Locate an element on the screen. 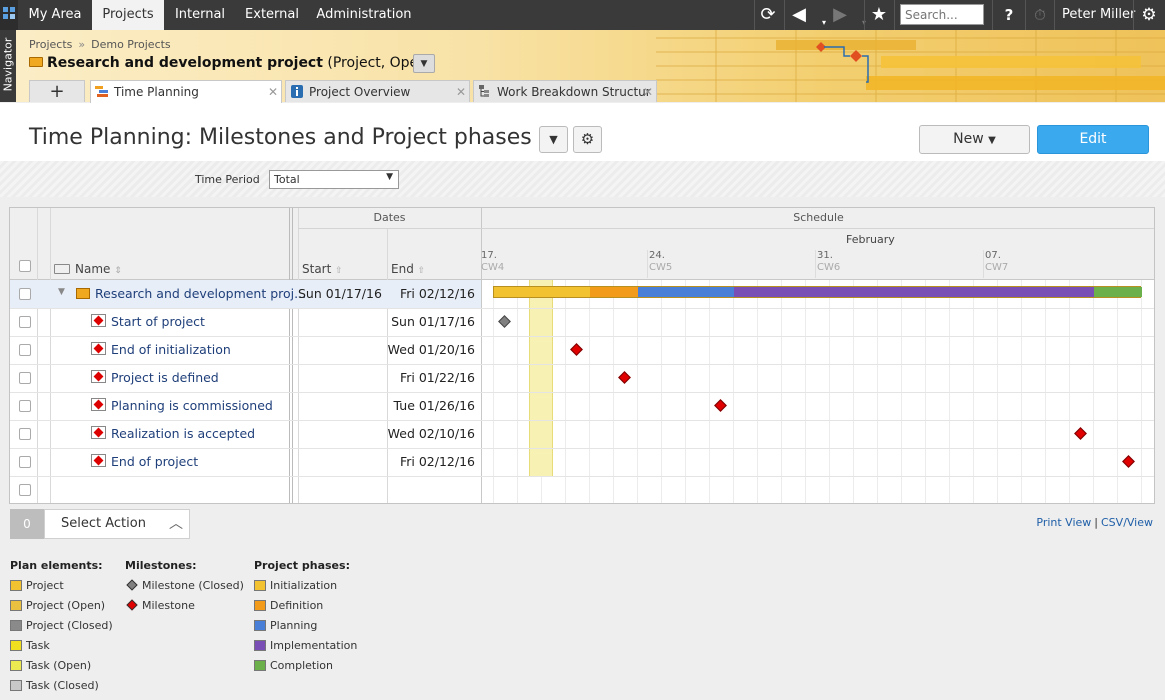  legend-item-label: Task (Open) is located at coordinates (59, 665).